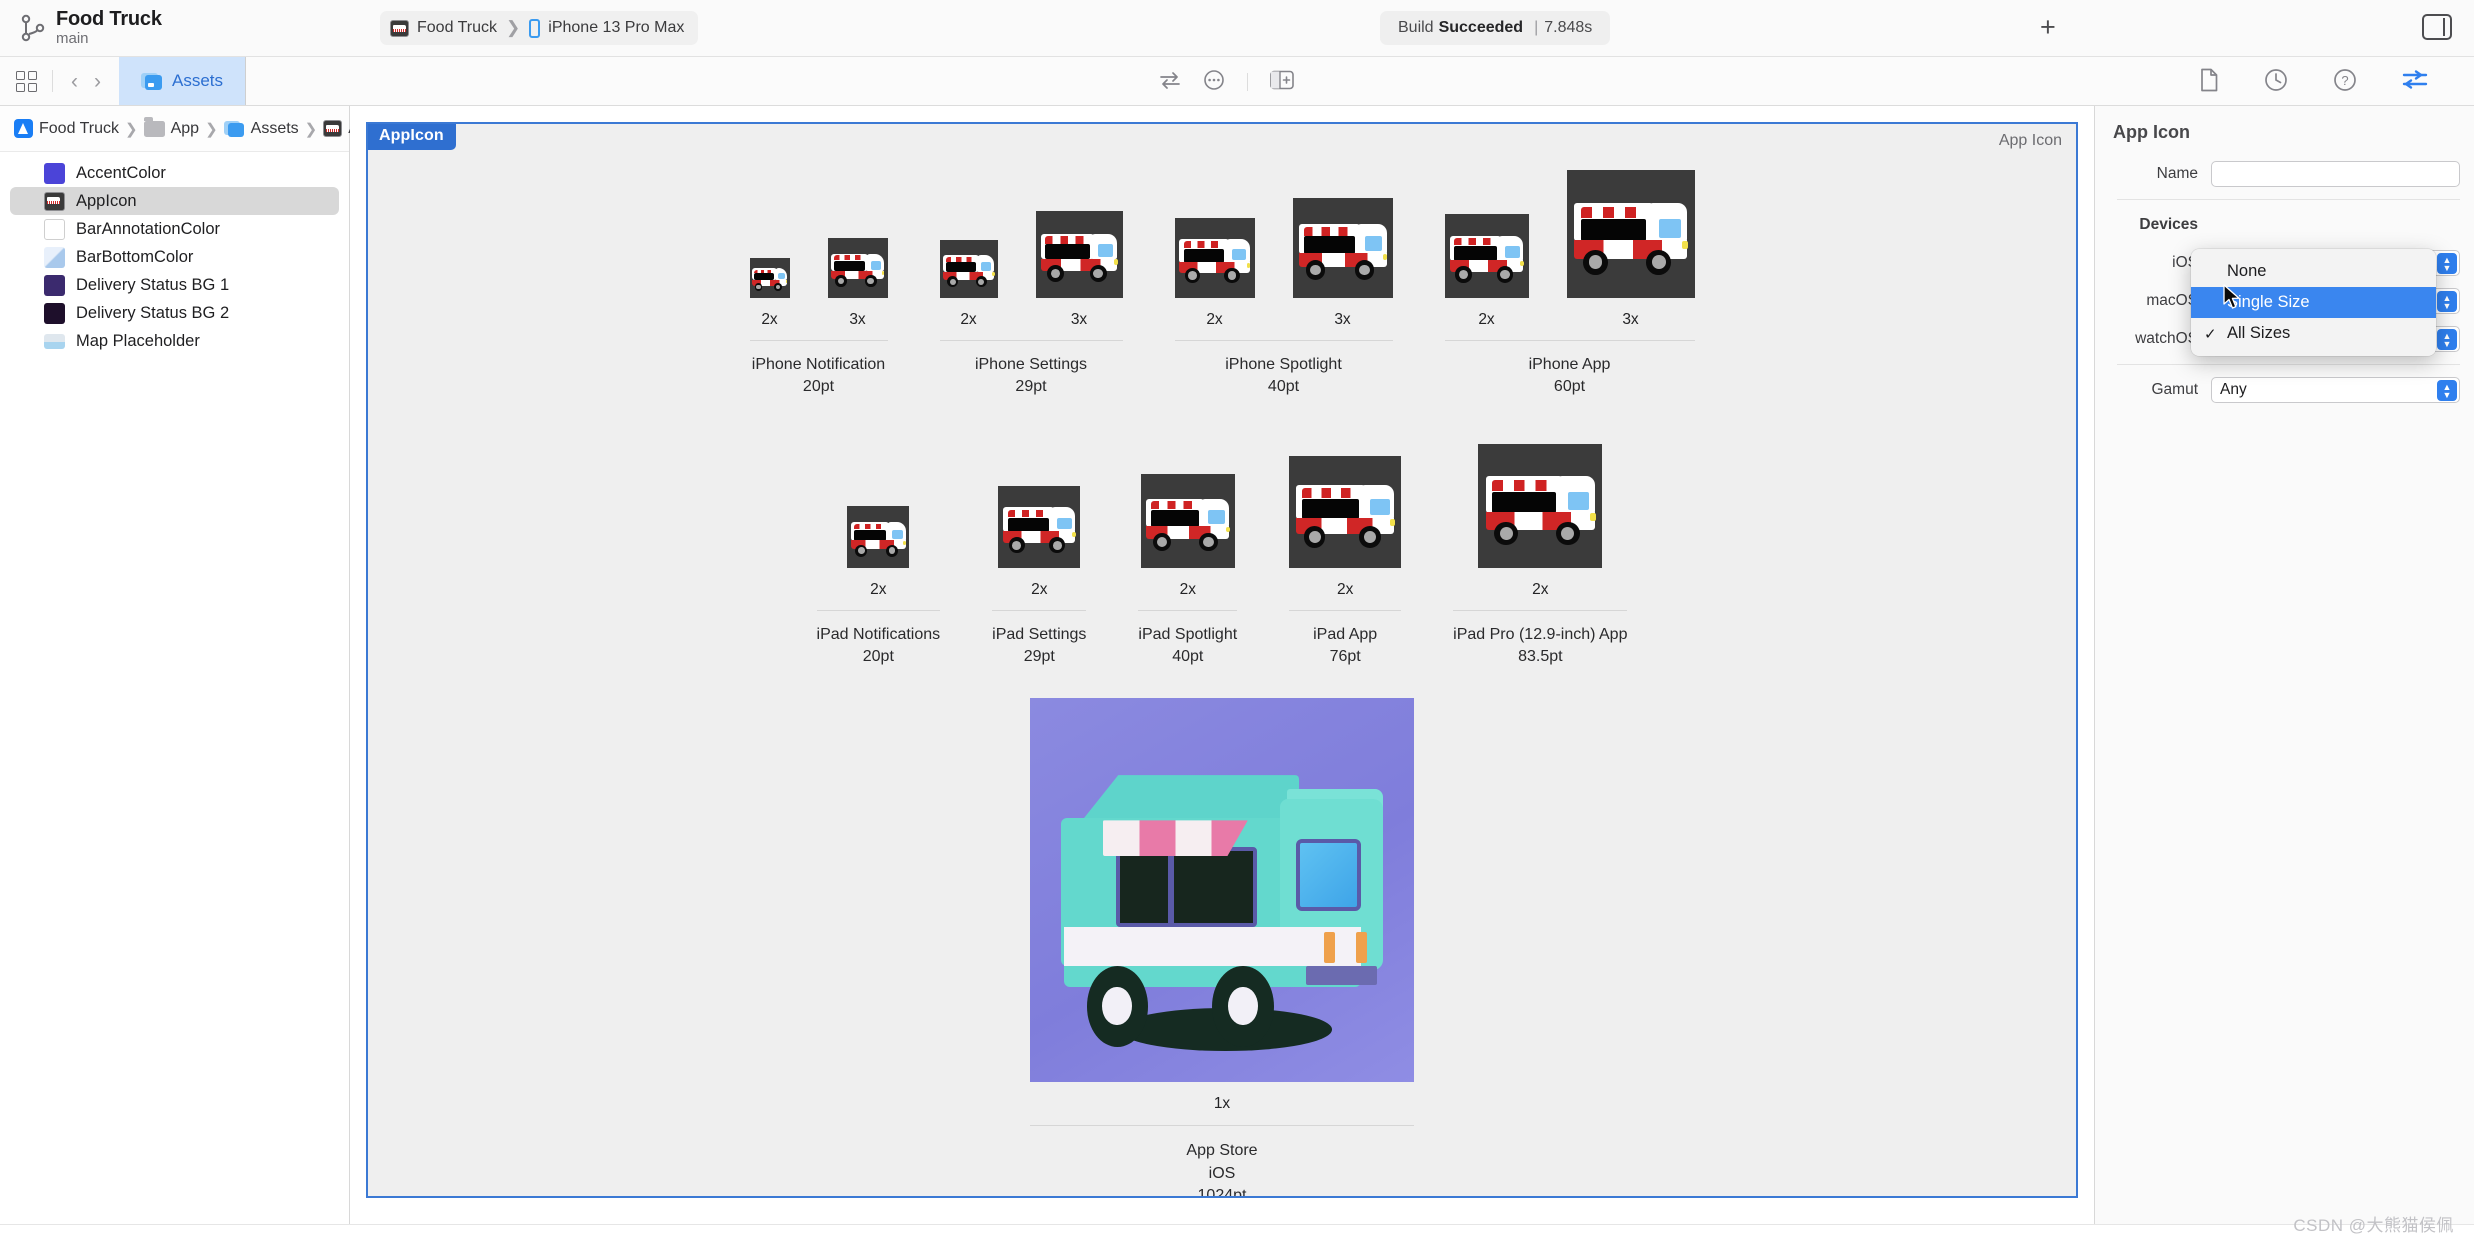 This screenshot has width=2474, height=1246. What do you see at coordinates (1188, 635) in the screenshot?
I see `icon-group-name: iPad Spotlight` at bounding box center [1188, 635].